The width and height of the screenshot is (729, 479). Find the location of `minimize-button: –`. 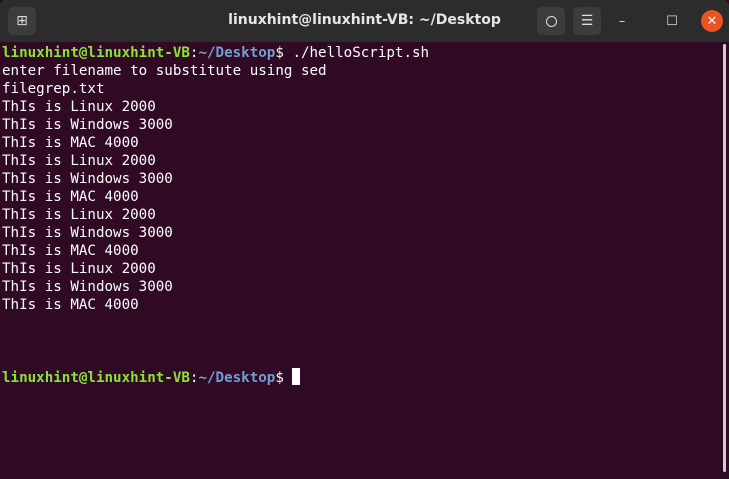

minimize-button: – is located at coordinates (622, 21).